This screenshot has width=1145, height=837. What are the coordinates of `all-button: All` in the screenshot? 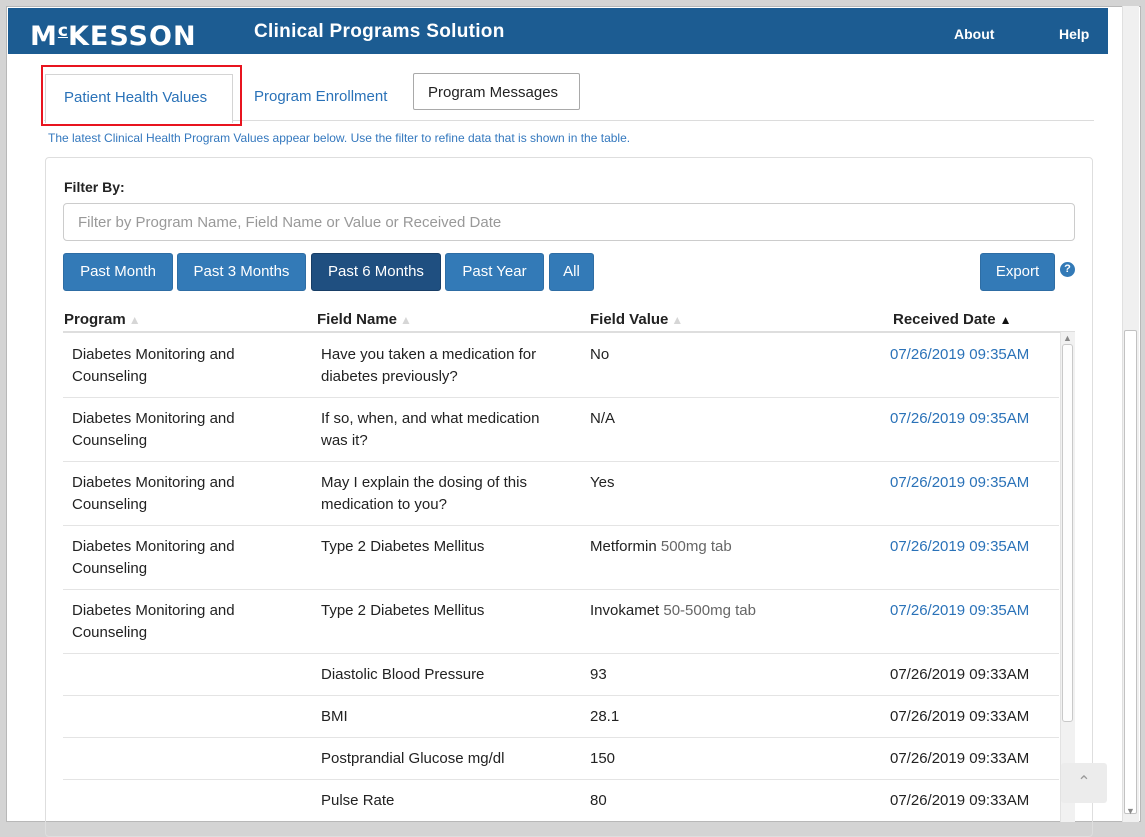 It's located at (571, 272).